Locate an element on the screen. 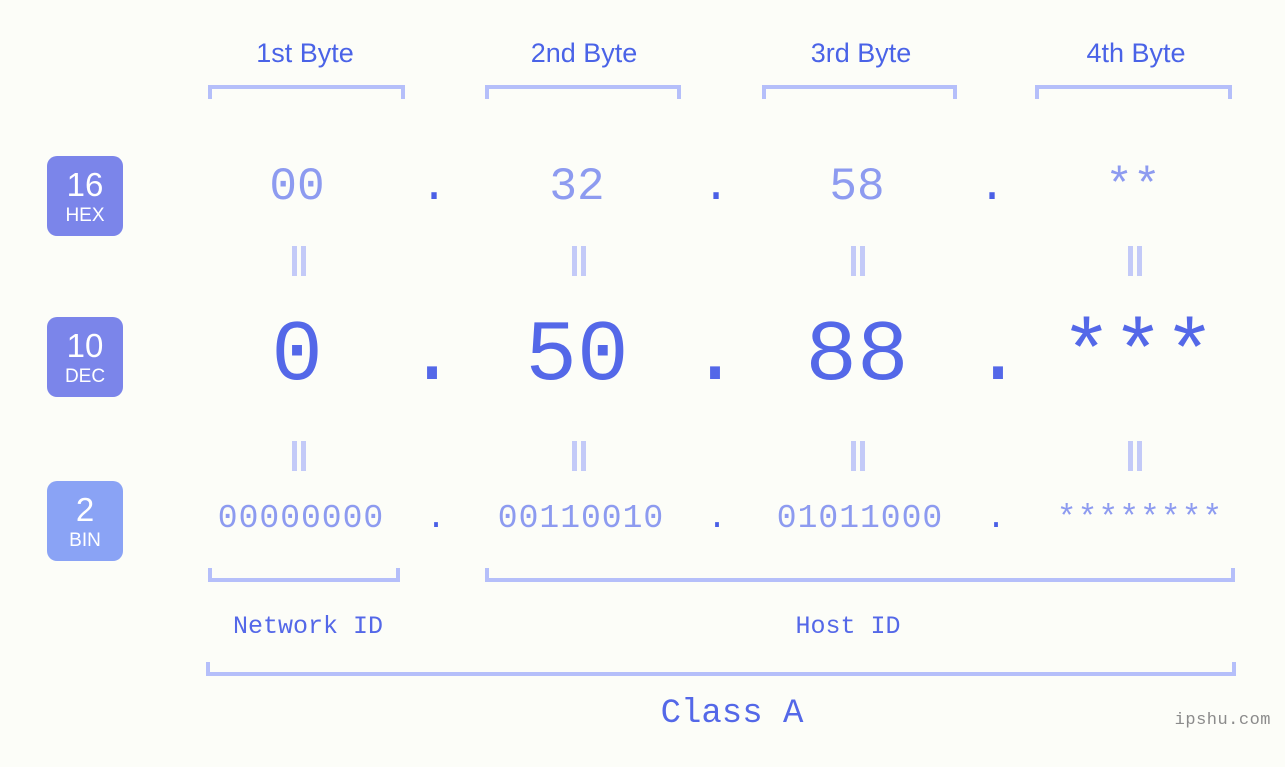  radix-badge-bin-unit: BIN is located at coordinates (85, 540).